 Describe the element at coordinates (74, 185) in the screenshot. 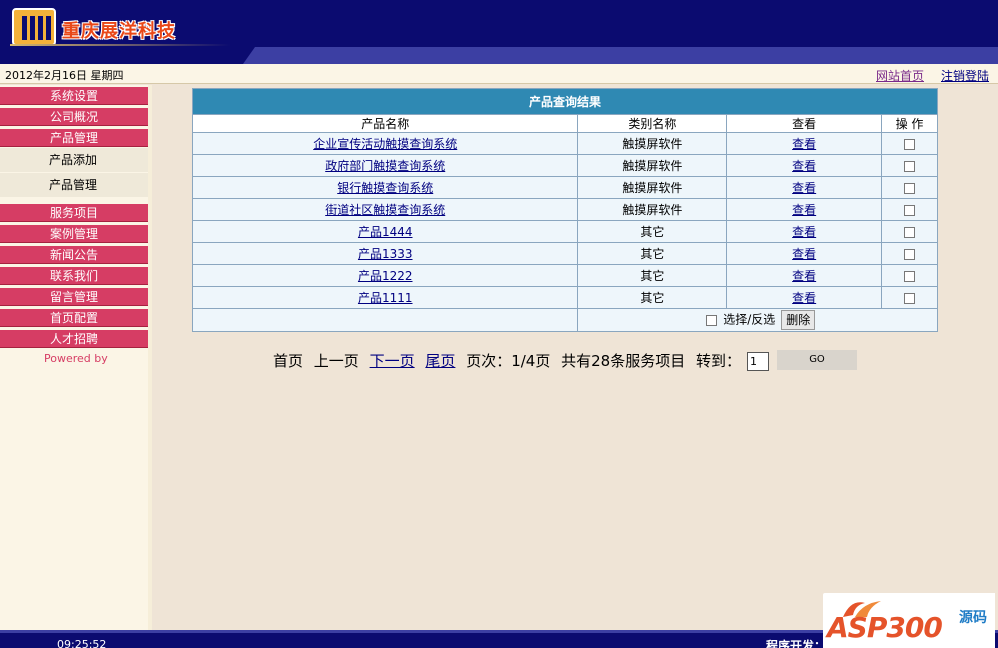

I see `sidebar-subitem-product-manage: 产品管理` at that location.